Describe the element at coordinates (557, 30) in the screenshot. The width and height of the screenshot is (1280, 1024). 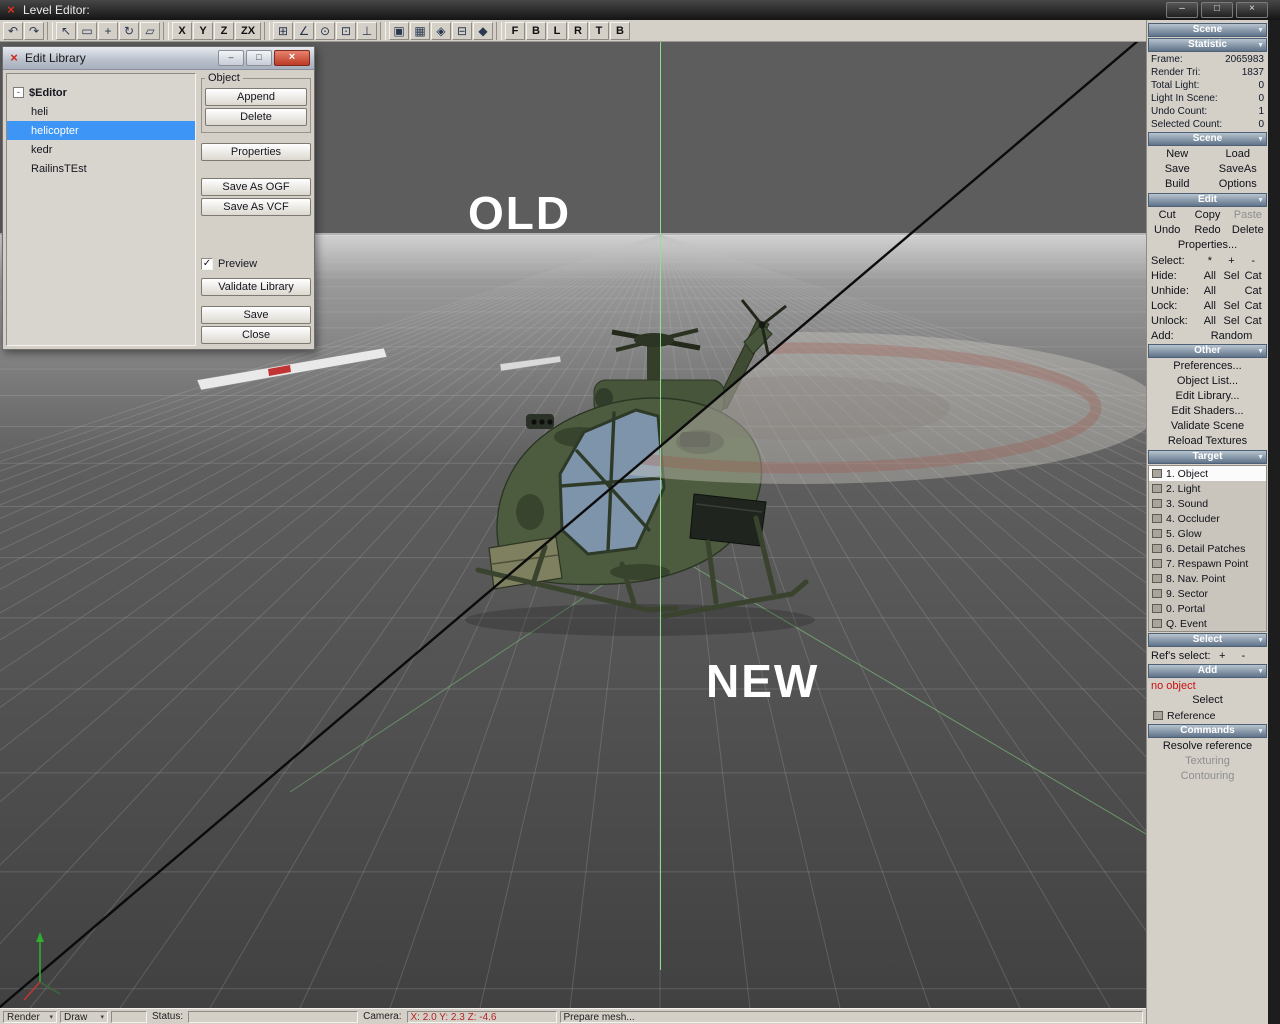
I see `toolbar-view-left-button: L` at that location.